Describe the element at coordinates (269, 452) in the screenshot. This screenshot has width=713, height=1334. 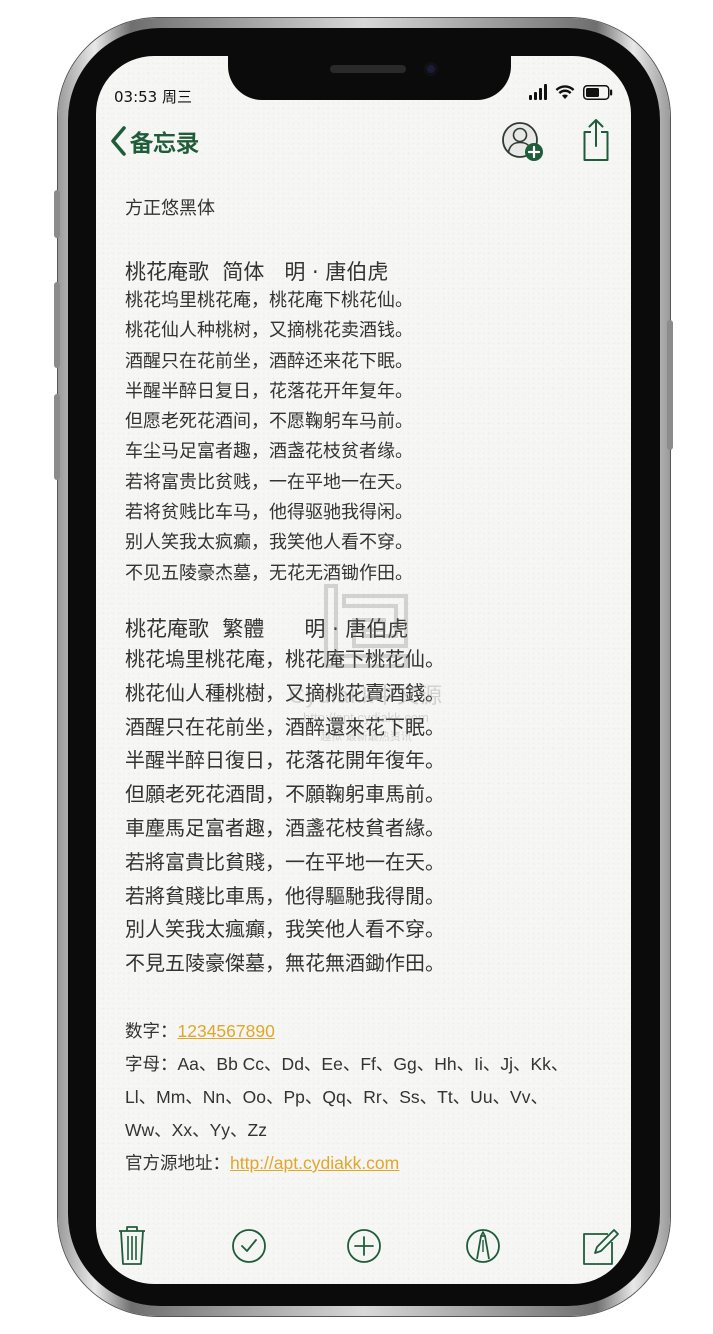
I see `poem-line: 车尘马足富者趣，酒盏花枝贫者缘。` at that location.